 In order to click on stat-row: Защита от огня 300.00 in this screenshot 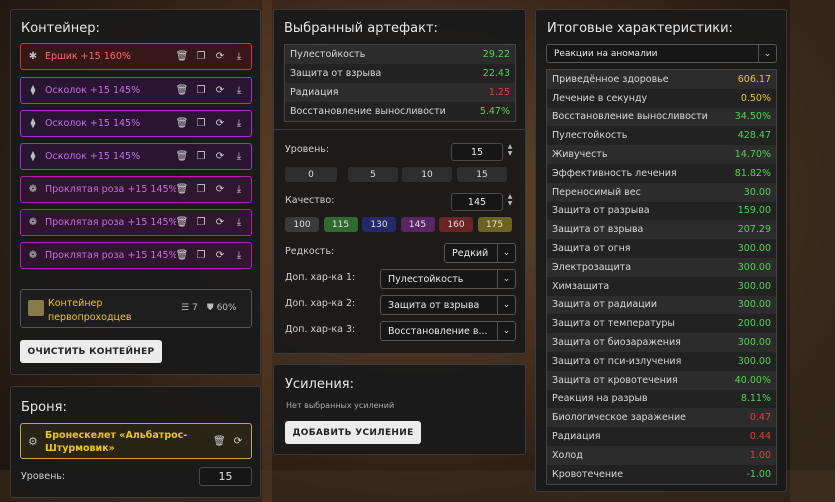, I will do `click(661, 248)`.